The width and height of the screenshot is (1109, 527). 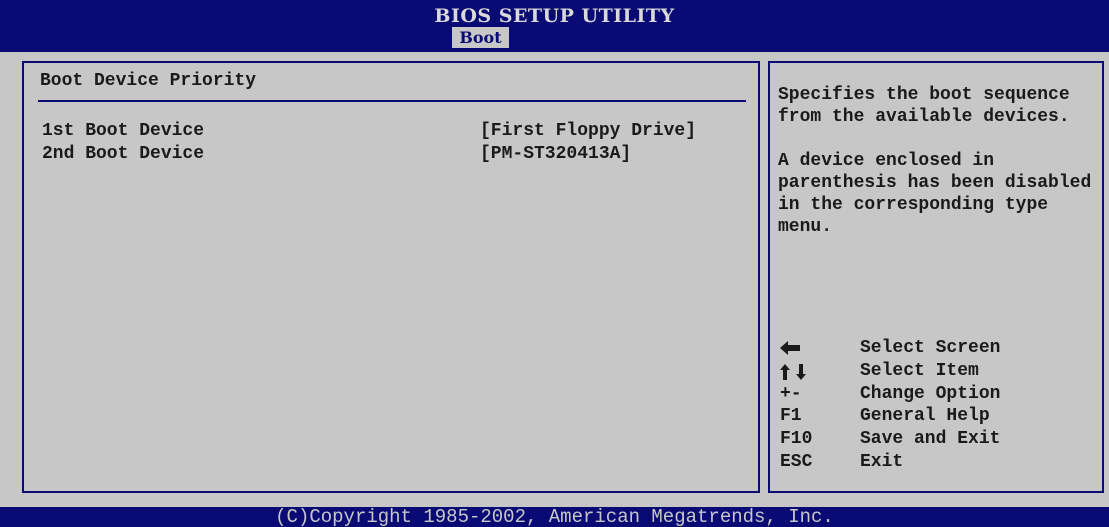 What do you see at coordinates (148, 81) in the screenshot?
I see `section-title: Boot Device Priority` at bounding box center [148, 81].